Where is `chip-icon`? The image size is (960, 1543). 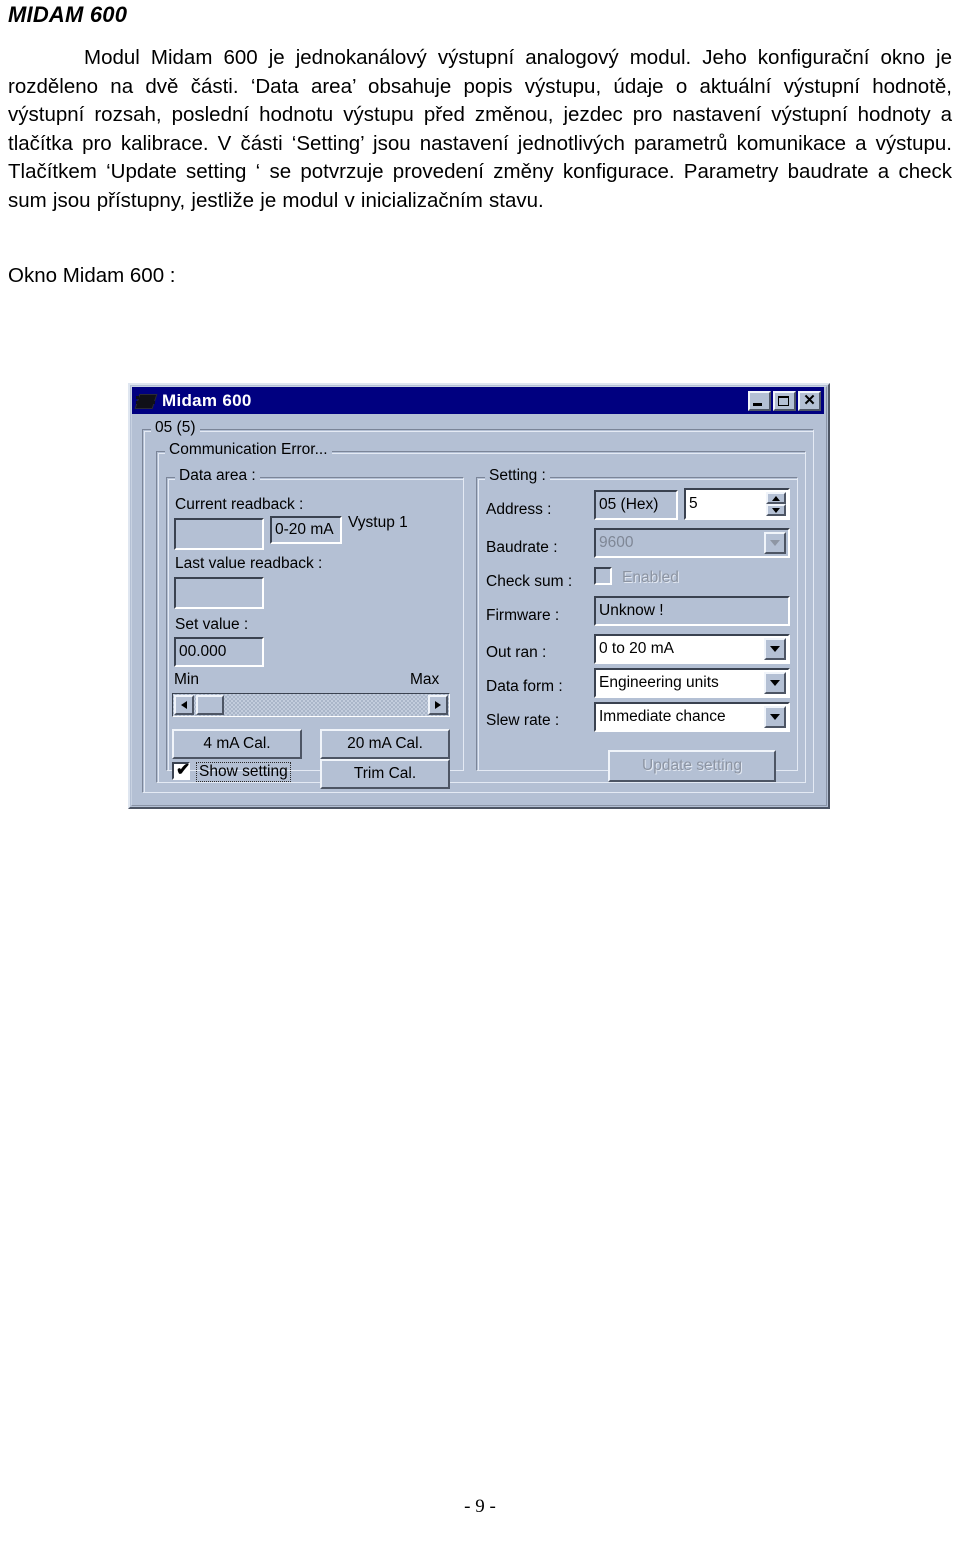
chip-icon is located at coordinates (146, 401).